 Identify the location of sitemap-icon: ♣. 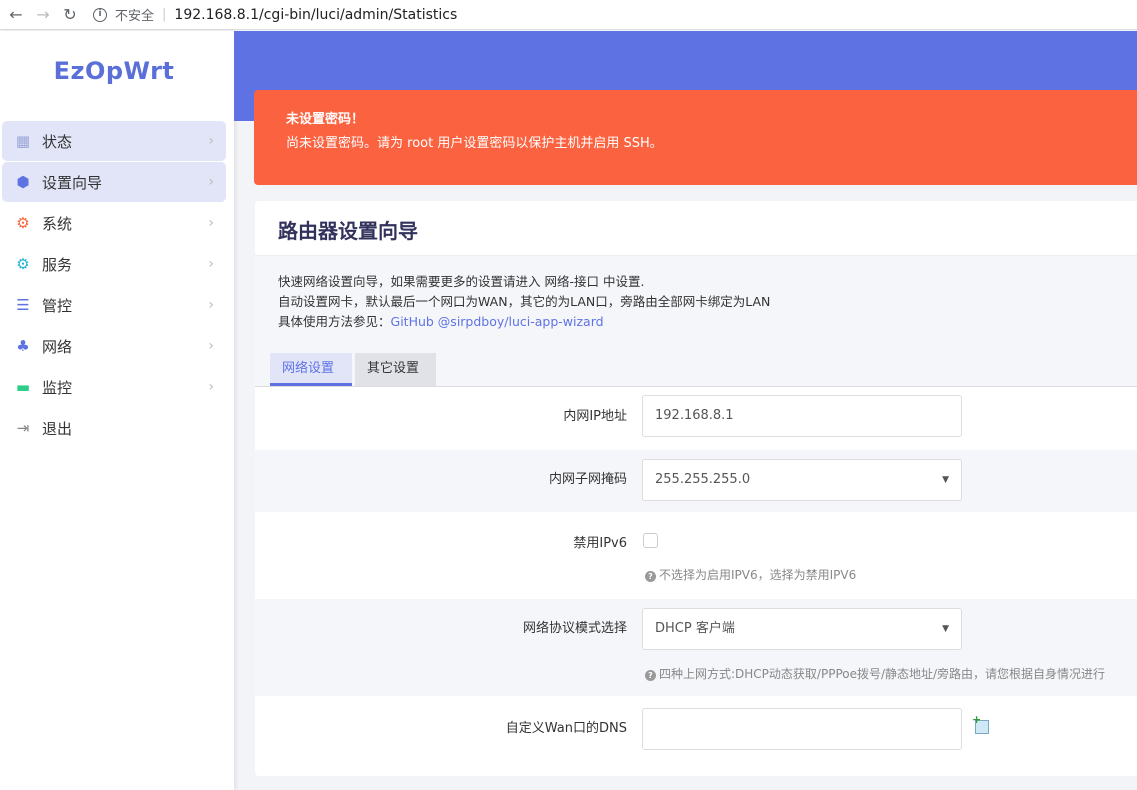
(23, 346).